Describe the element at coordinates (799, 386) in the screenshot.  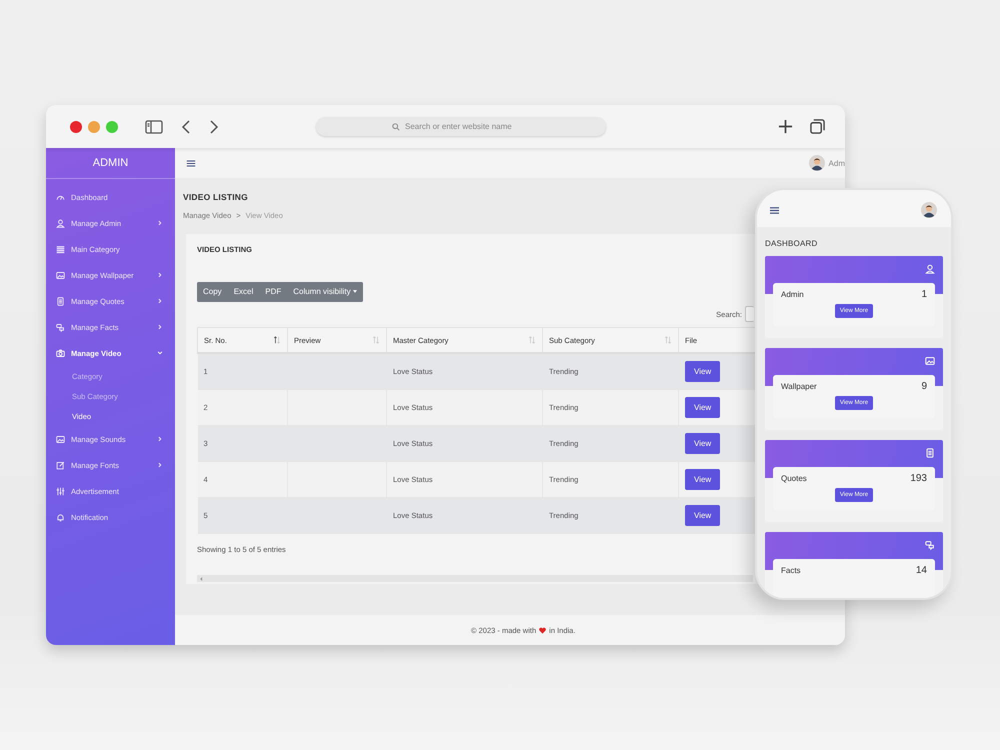
I see `stat-label: Wallpaper` at that location.